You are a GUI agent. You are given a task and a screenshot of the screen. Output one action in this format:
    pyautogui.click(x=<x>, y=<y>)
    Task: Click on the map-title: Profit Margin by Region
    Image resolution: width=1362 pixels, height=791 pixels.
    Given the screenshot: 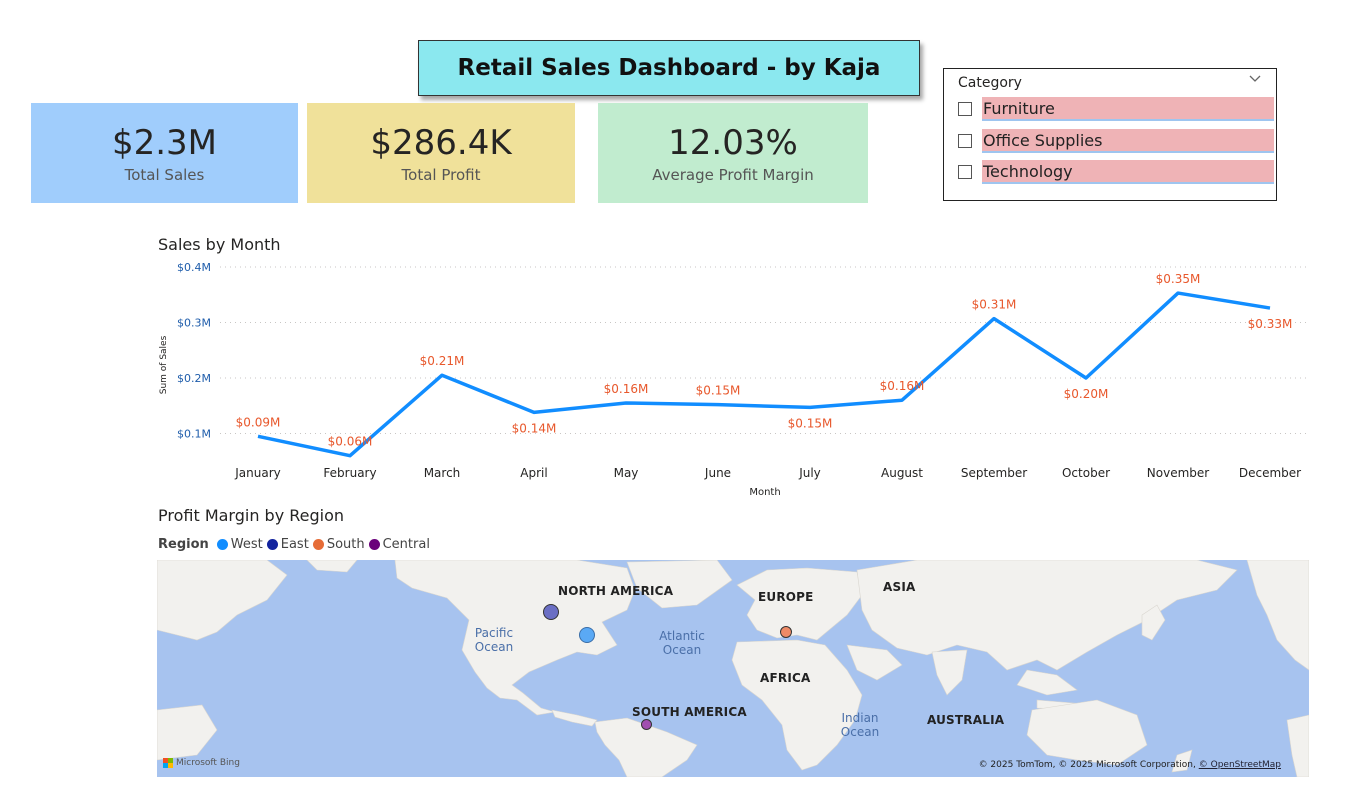 What is the action you would take?
    pyautogui.click(x=251, y=515)
    